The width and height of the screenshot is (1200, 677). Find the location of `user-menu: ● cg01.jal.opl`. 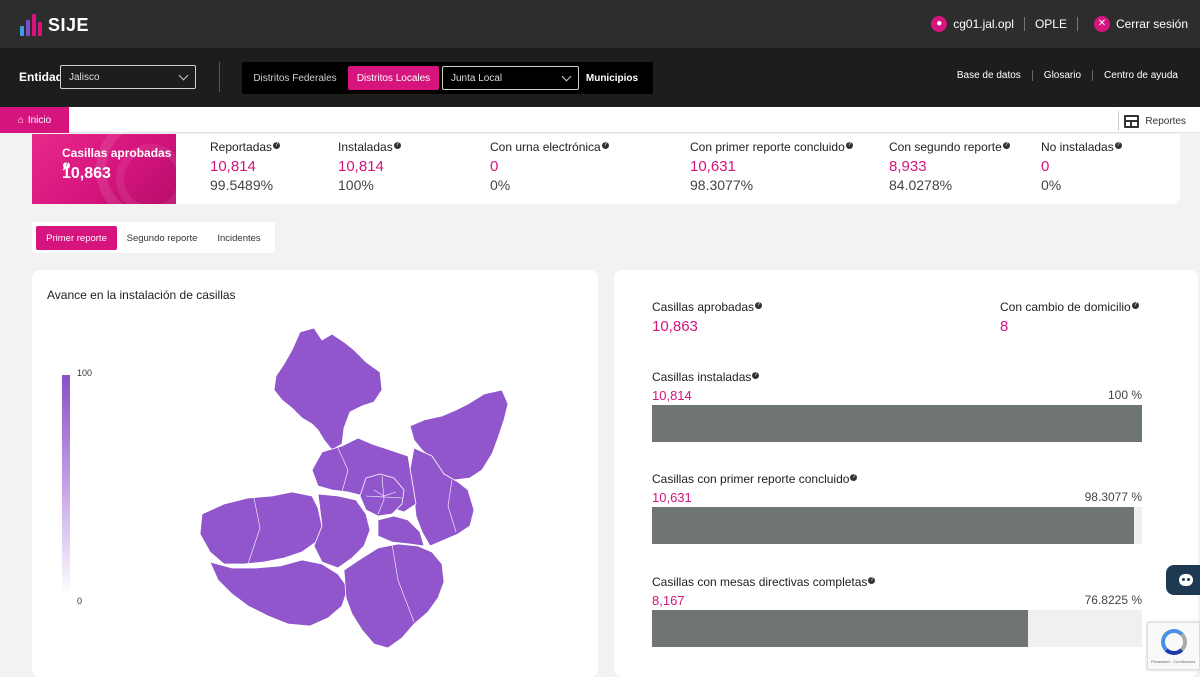

user-menu: ● cg01.jal.opl is located at coordinates (977, 24).